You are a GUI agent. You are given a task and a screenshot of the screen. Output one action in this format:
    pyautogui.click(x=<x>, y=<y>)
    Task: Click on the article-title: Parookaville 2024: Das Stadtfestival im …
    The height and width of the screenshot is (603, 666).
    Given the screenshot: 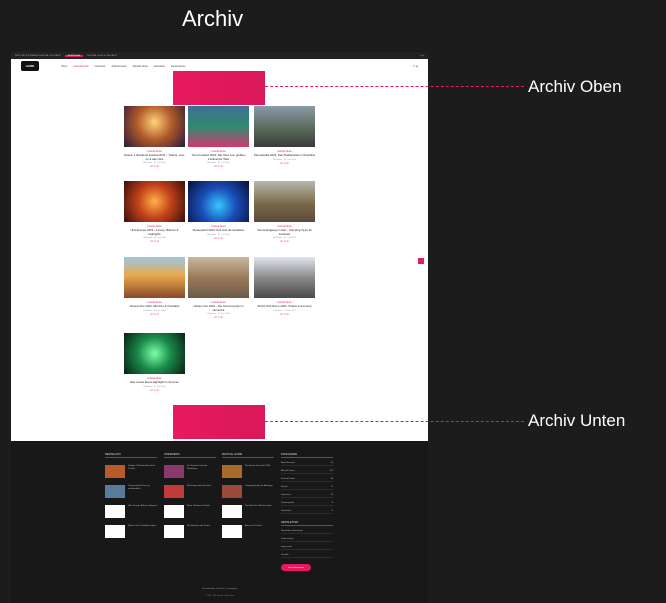 What is the action you would take?
    pyautogui.click(x=284, y=155)
    